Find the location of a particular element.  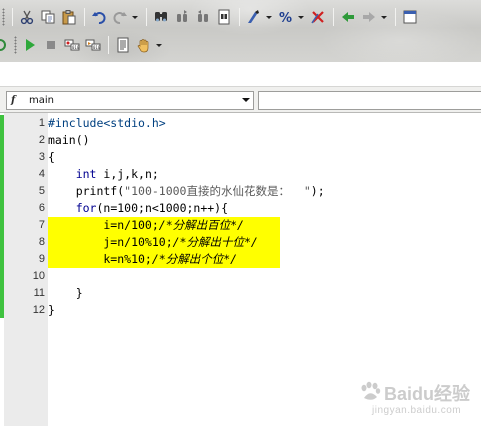

undo-icon is located at coordinates (98, 17).